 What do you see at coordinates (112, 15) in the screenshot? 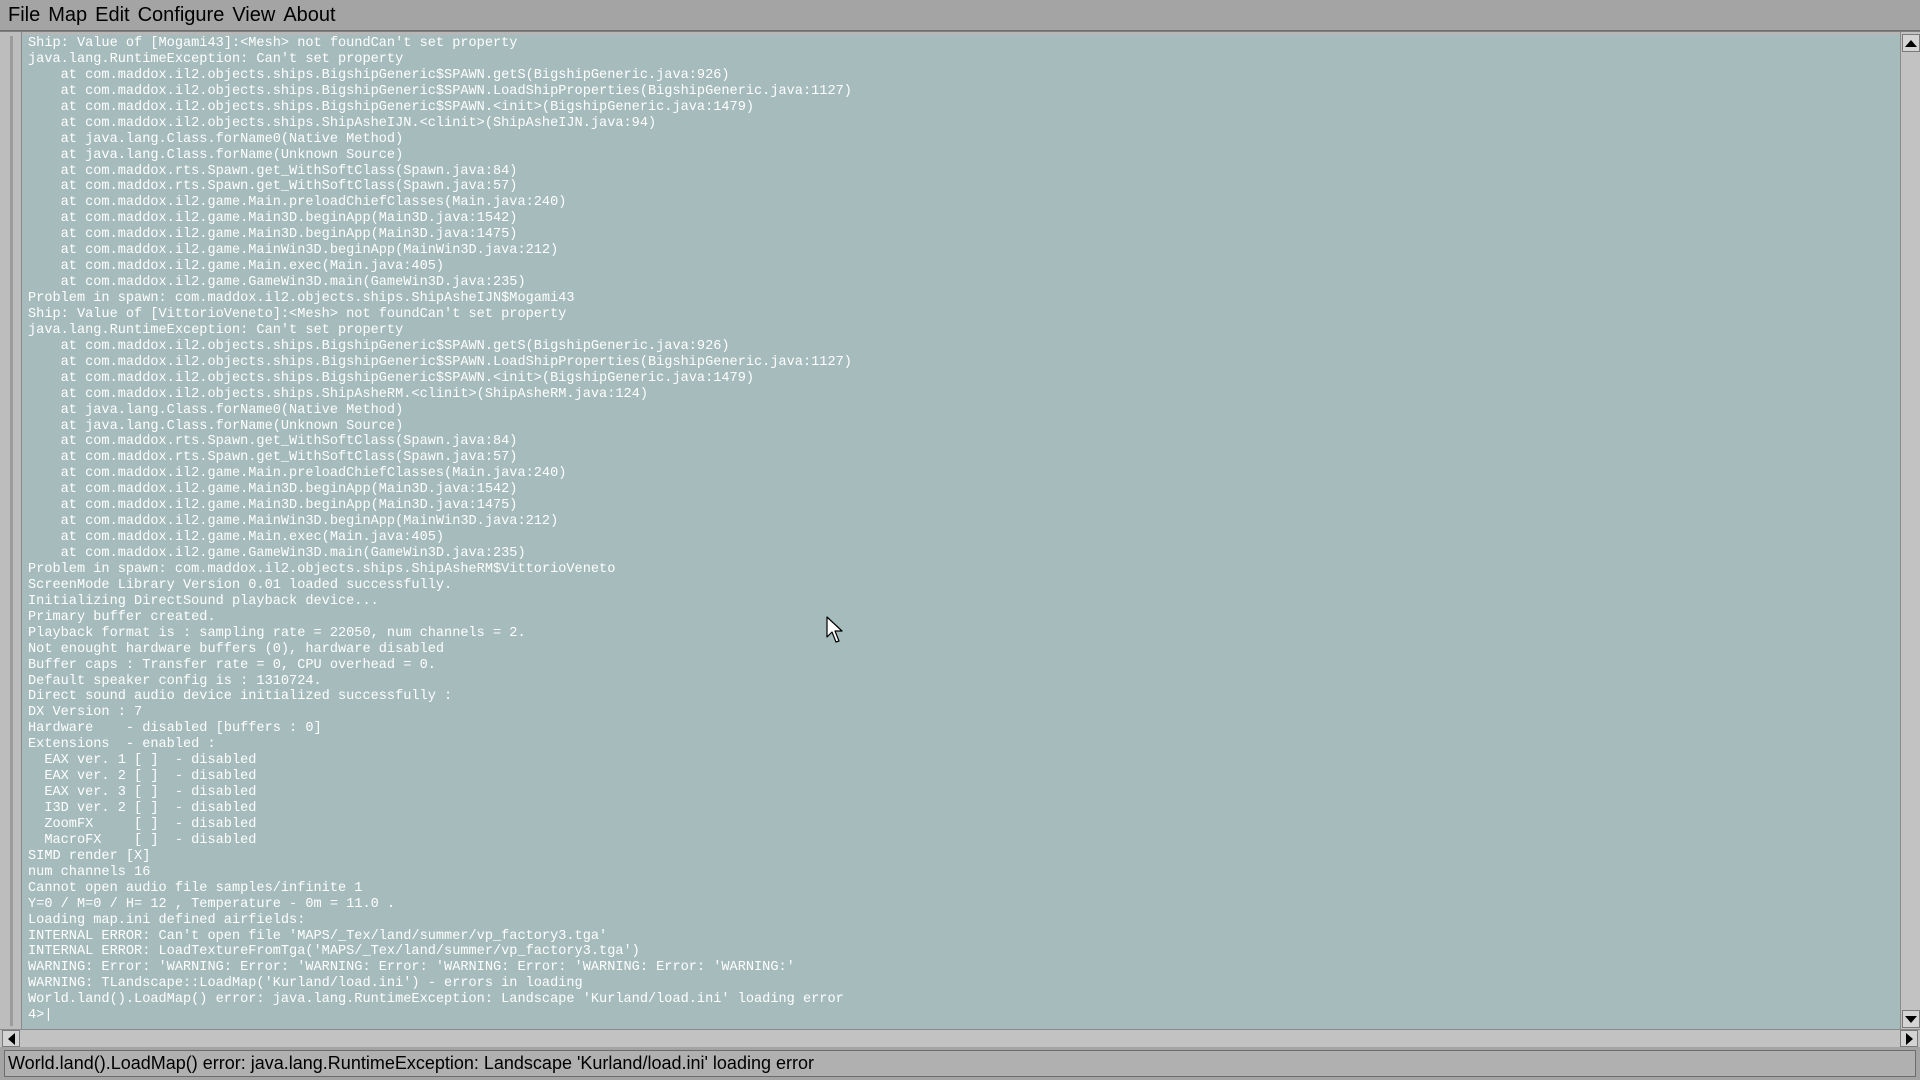
I see `menu-edit: Edit` at bounding box center [112, 15].